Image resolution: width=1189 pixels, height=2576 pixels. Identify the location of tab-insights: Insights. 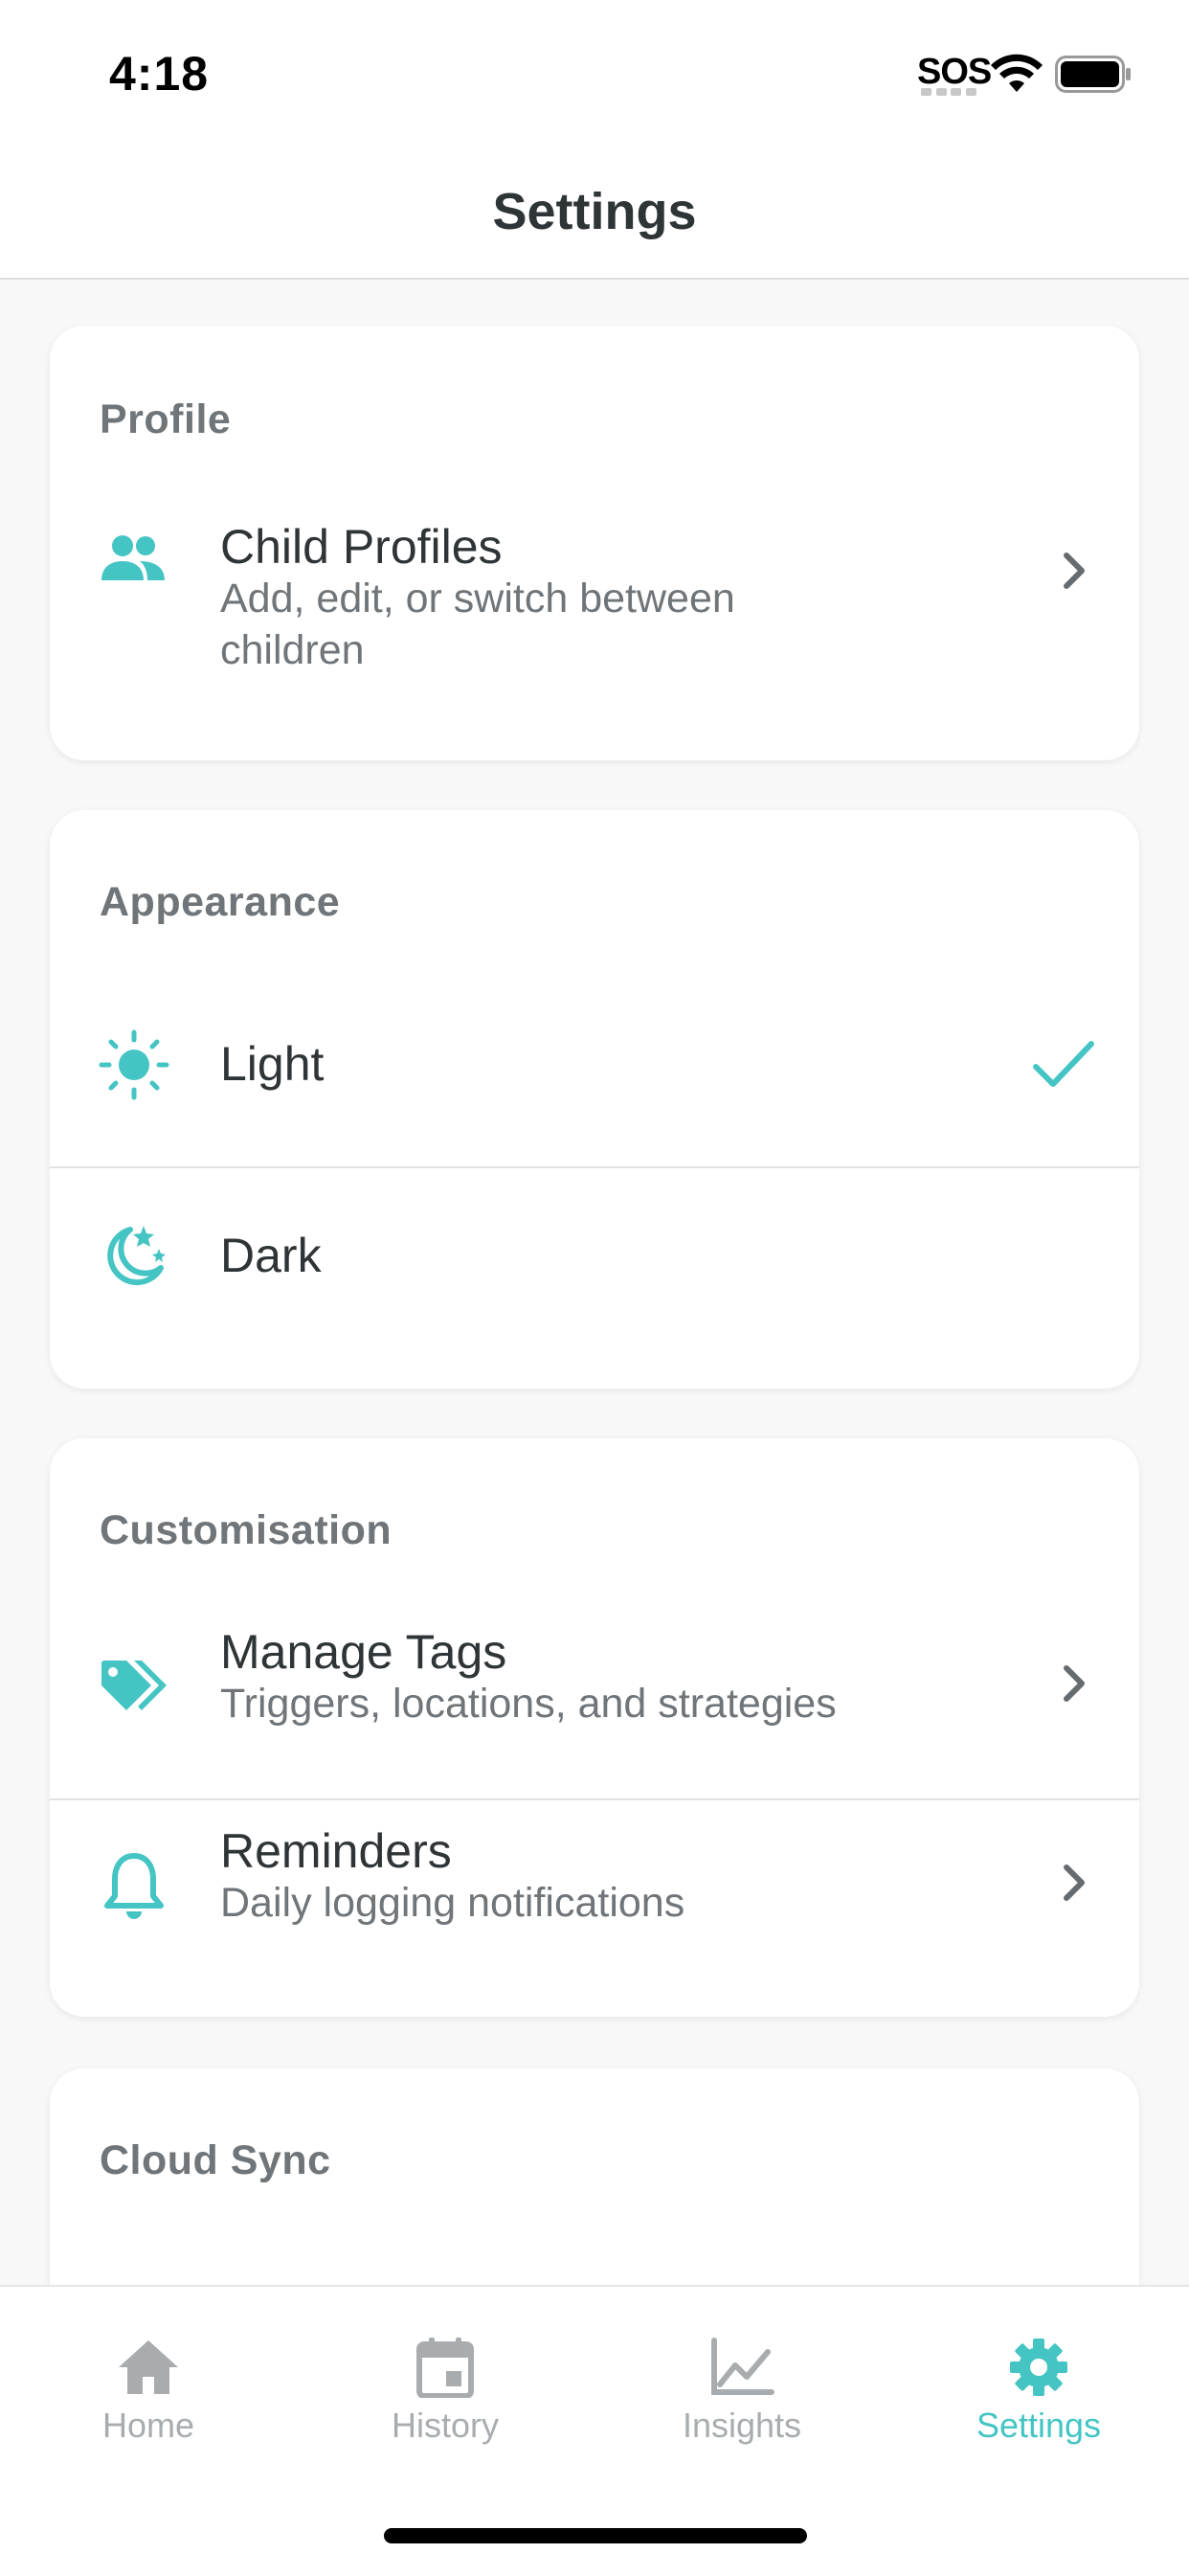
(742, 2408).